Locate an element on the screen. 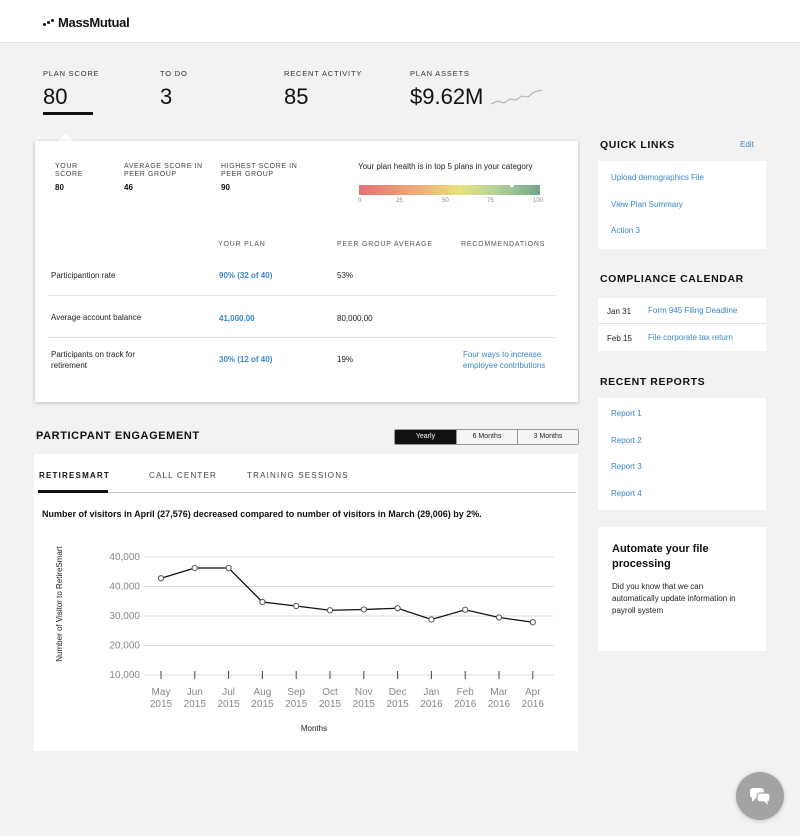  quick-link-action-3: Action 3 is located at coordinates (625, 230).